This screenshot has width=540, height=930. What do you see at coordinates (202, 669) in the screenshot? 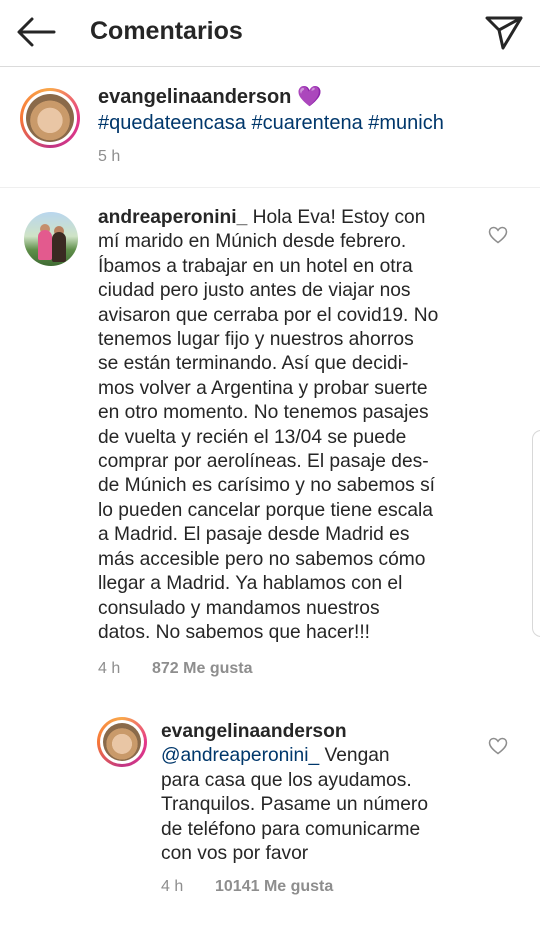
I see `likes-count: 872 Me gusta` at bounding box center [202, 669].